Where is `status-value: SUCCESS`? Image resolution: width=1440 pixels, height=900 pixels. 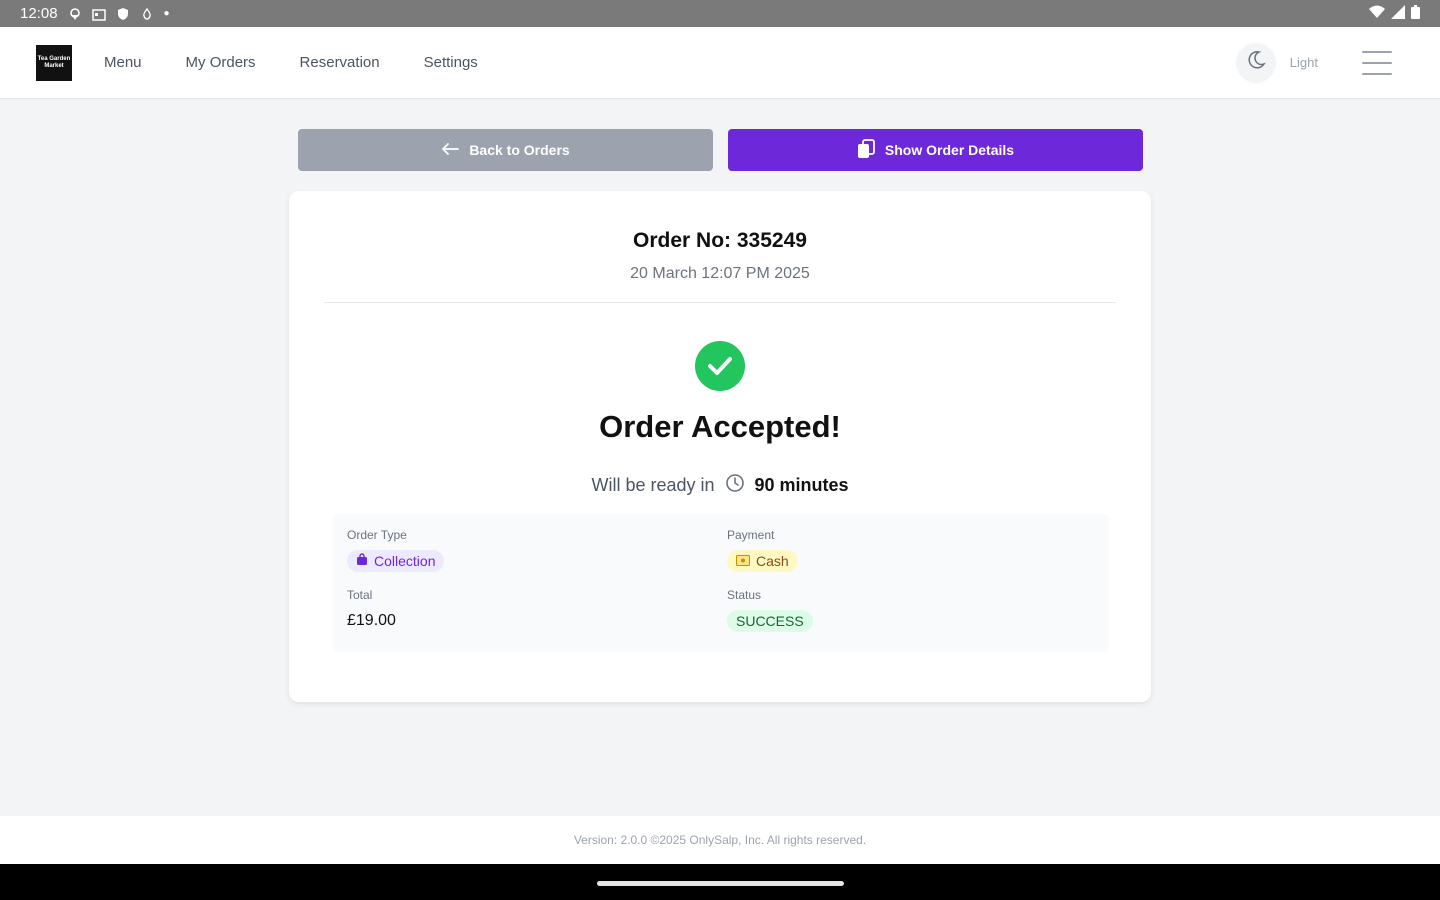 status-value: SUCCESS is located at coordinates (770, 621).